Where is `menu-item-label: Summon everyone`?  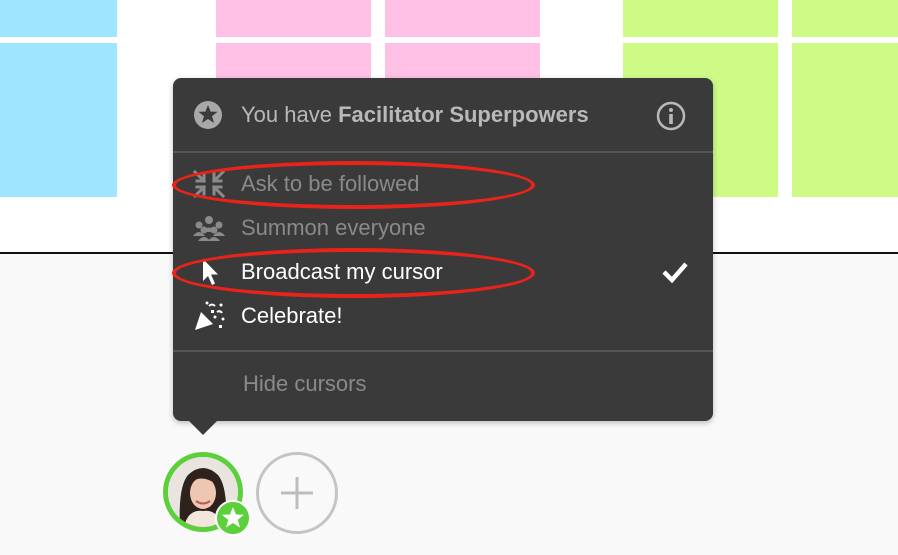
menu-item-label: Summon everyone is located at coordinates (333, 227).